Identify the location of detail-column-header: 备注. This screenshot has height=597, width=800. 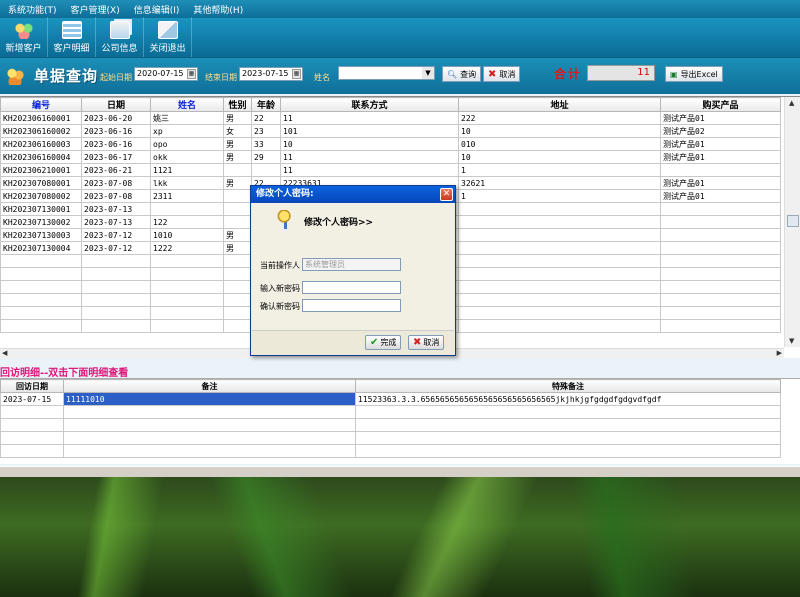
(209, 386).